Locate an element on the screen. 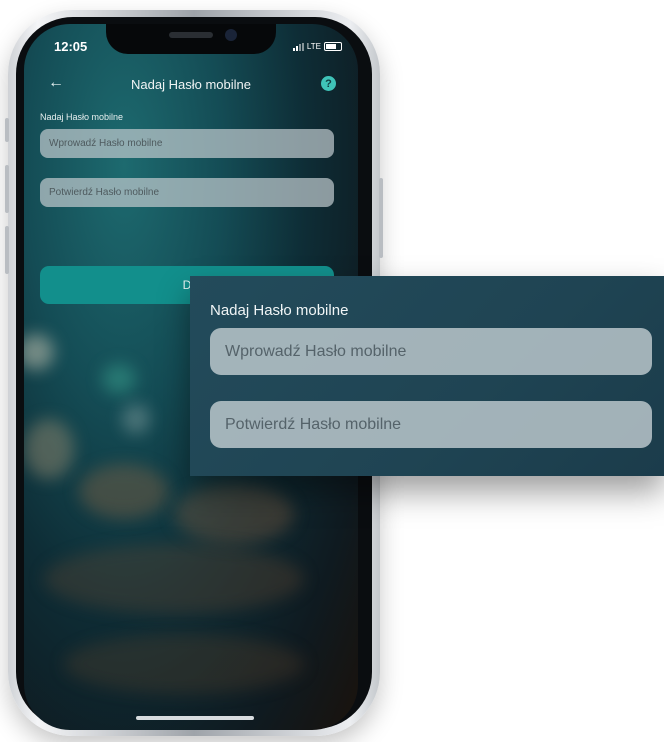  status-indicators: LTE is located at coordinates (317, 46).